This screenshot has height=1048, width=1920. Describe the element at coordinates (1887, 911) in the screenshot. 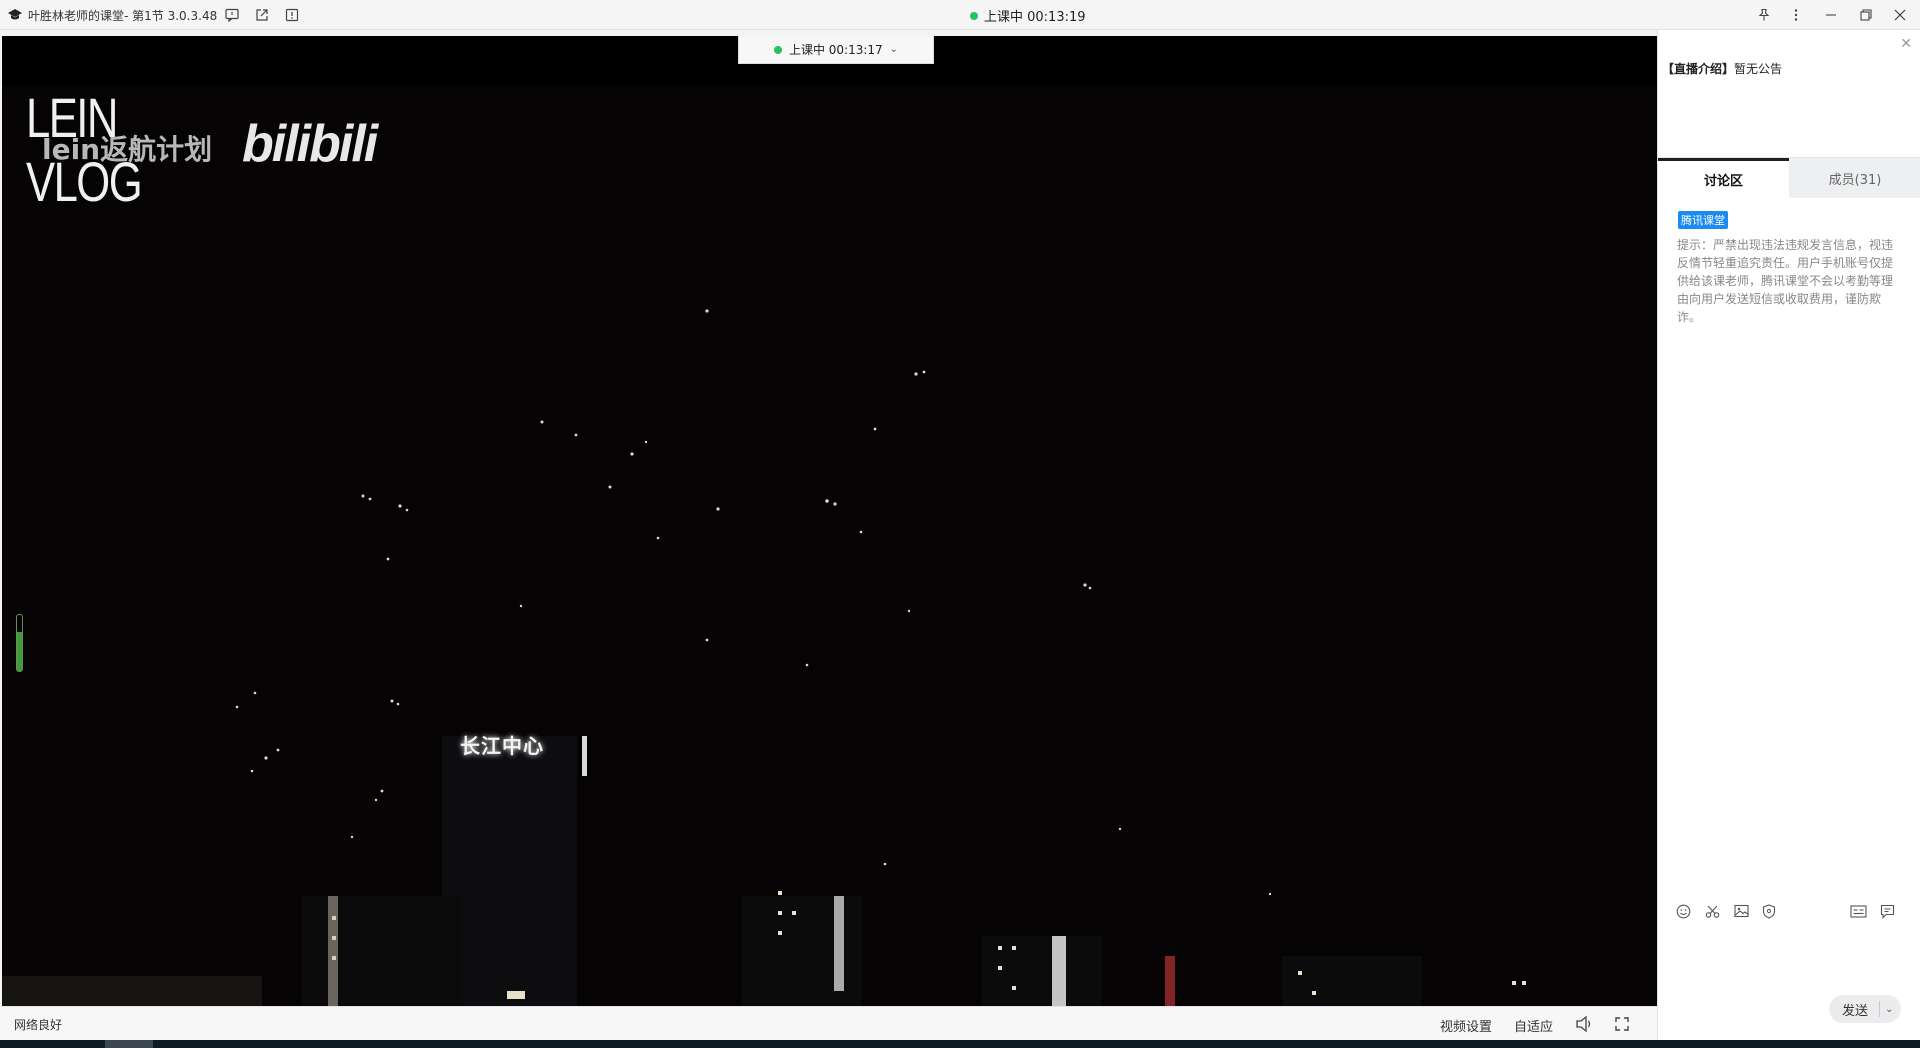

I see `message-icon` at that location.